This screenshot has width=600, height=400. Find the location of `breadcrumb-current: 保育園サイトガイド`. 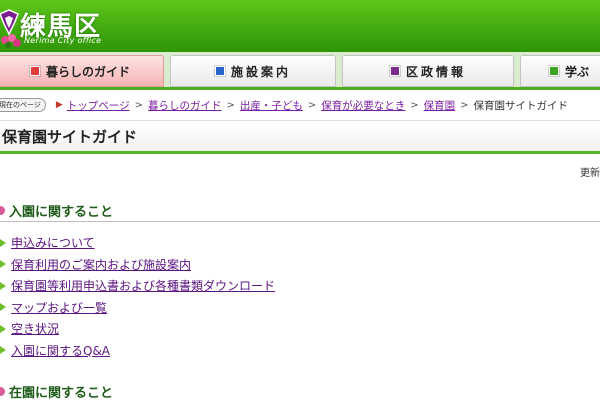

breadcrumb-current: 保育園サイトガイド is located at coordinates (521, 105).